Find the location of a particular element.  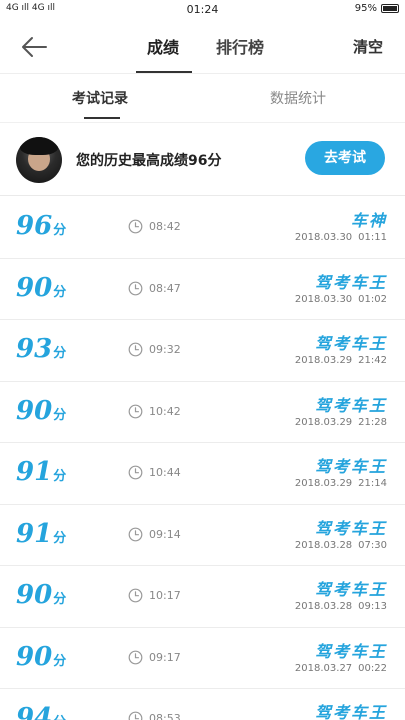

status-right: 95% is located at coordinates (377, 8).